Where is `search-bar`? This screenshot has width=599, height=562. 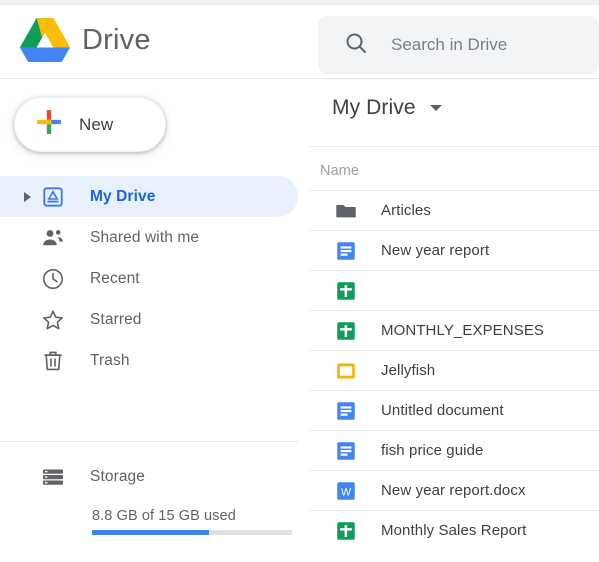
search-bar is located at coordinates (458, 45).